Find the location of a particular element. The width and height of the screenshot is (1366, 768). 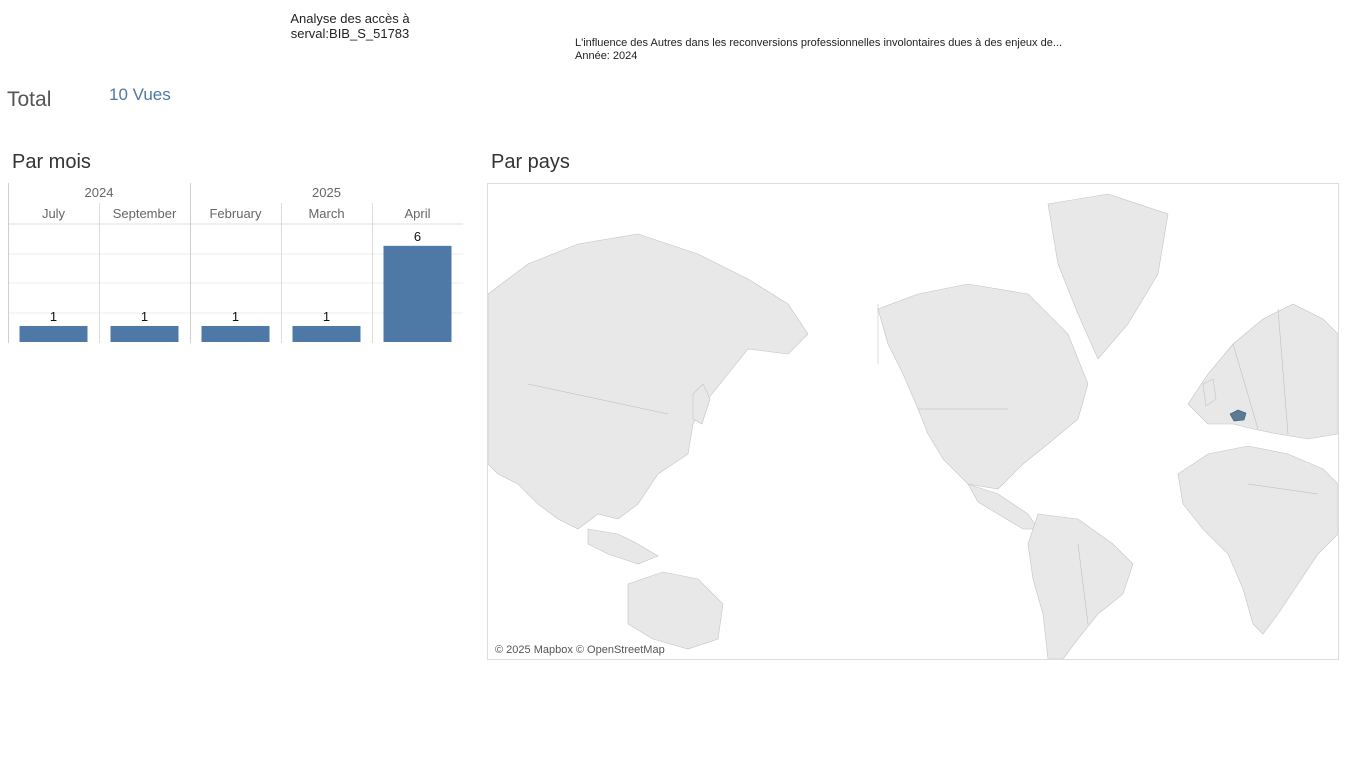

bar-february is located at coordinates (235, 333).